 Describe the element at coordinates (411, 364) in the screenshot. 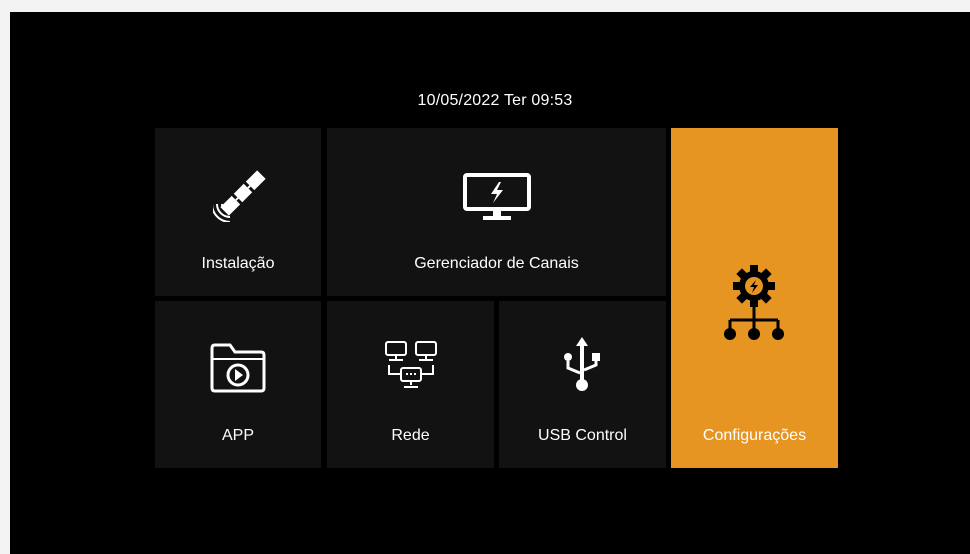

I see `network-computers-icon` at that location.